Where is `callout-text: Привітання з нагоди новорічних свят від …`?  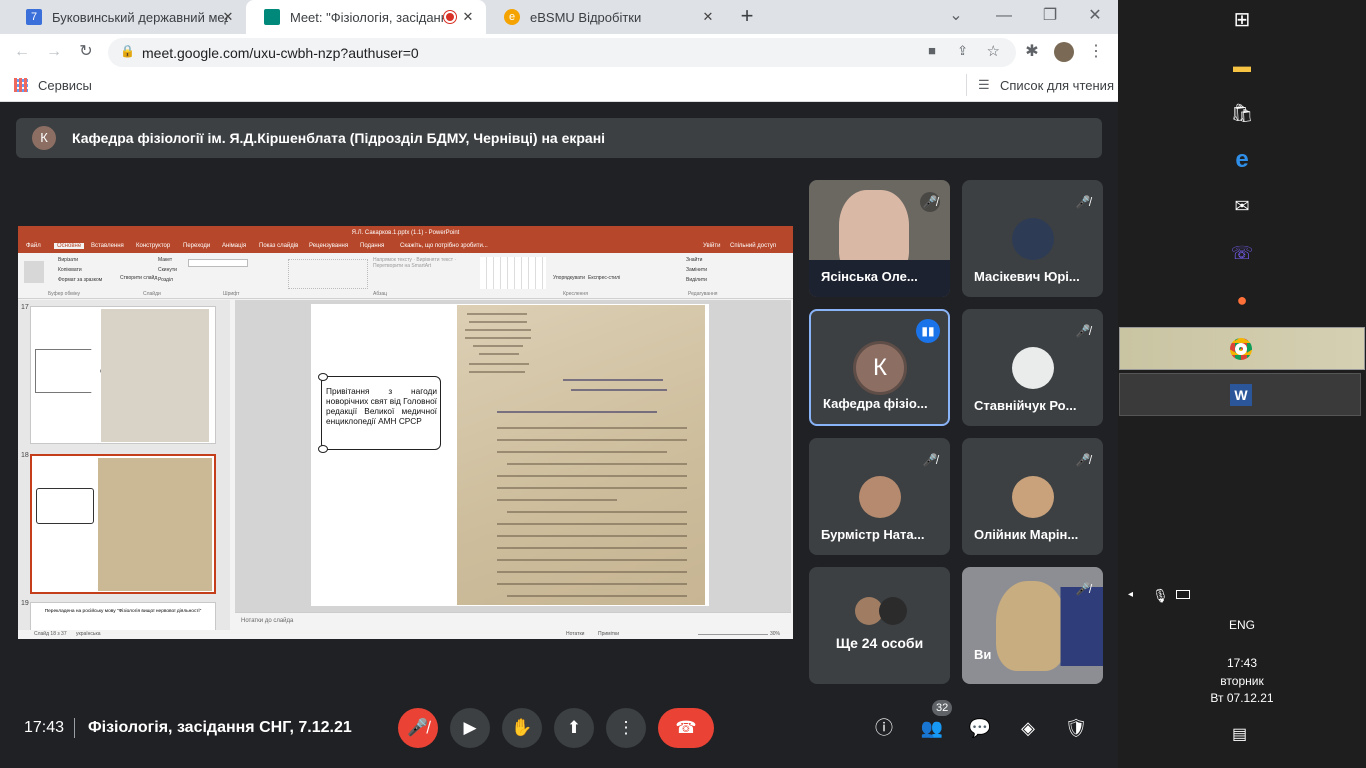
callout-text: Привітання з нагоди новорічних свят від … is located at coordinates (381, 406).